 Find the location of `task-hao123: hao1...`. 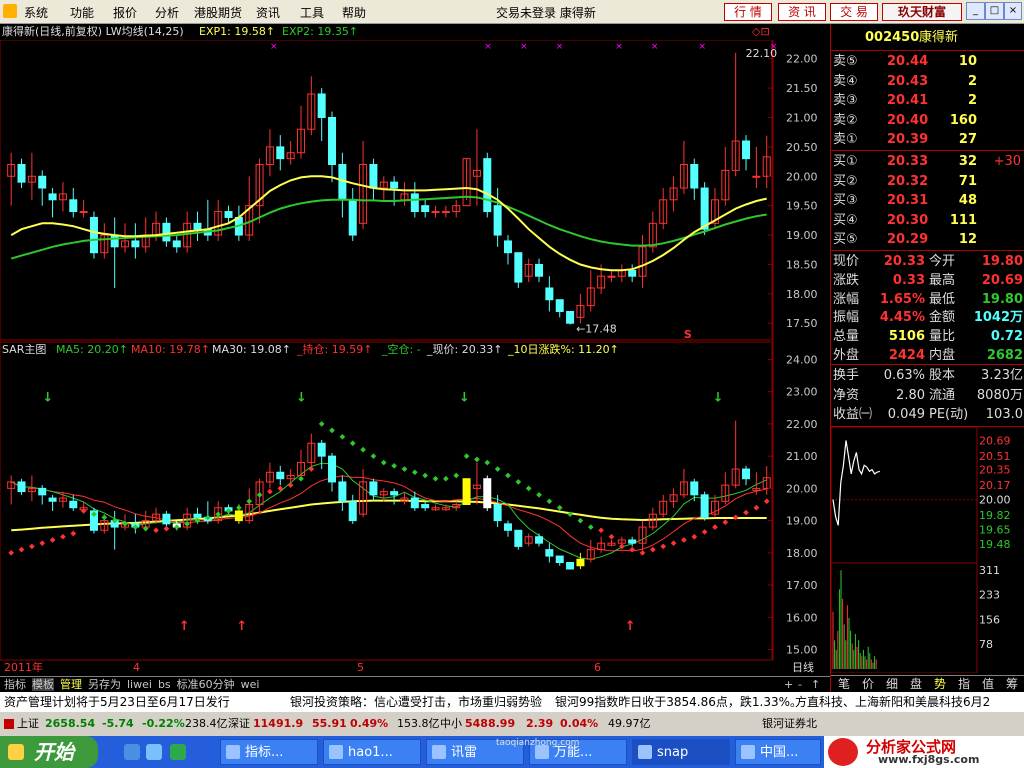

task-hao123: hao1... is located at coordinates (372, 752).